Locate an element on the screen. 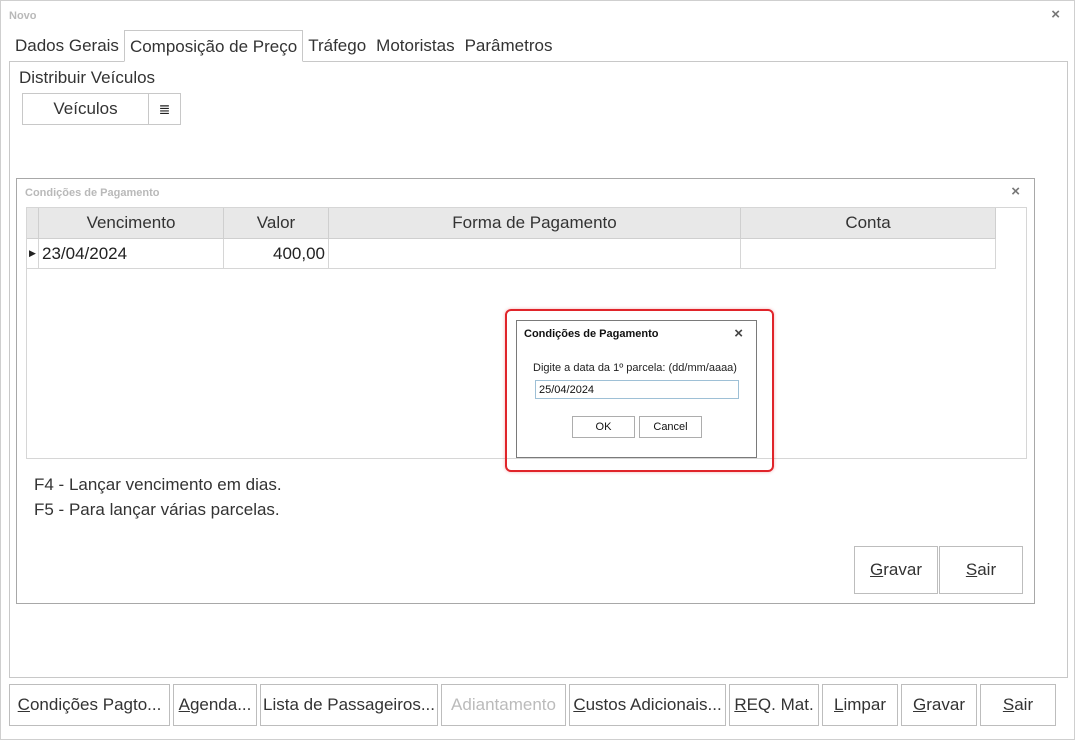 Image resolution: width=1075 pixels, height=740 pixels. cell-vencimento: 23/04/2024 is located at coordinates (131, 253).